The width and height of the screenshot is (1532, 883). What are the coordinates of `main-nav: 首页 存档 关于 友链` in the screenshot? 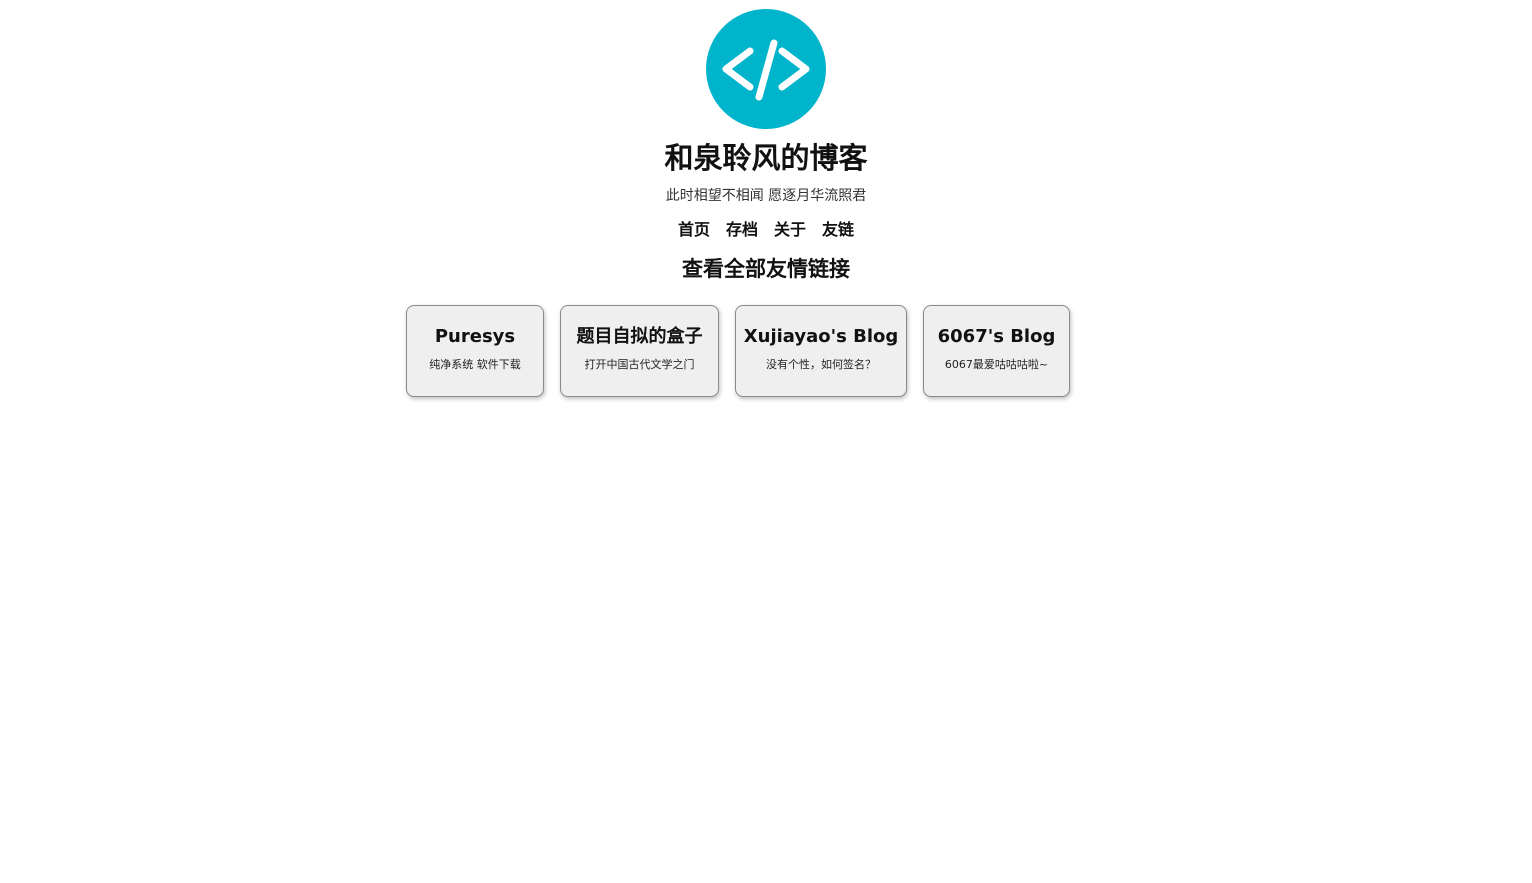 It's located at (766, 230).